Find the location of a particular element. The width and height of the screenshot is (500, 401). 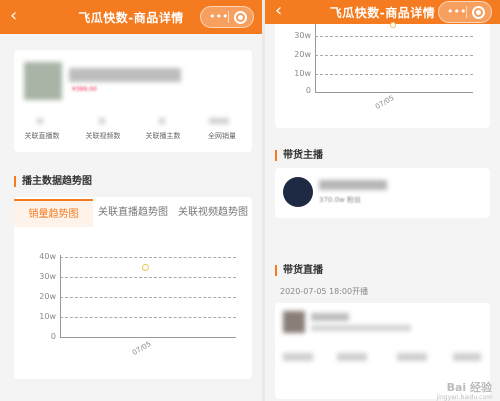

y-tick-label: 40w is located at coordinates (47, 256).